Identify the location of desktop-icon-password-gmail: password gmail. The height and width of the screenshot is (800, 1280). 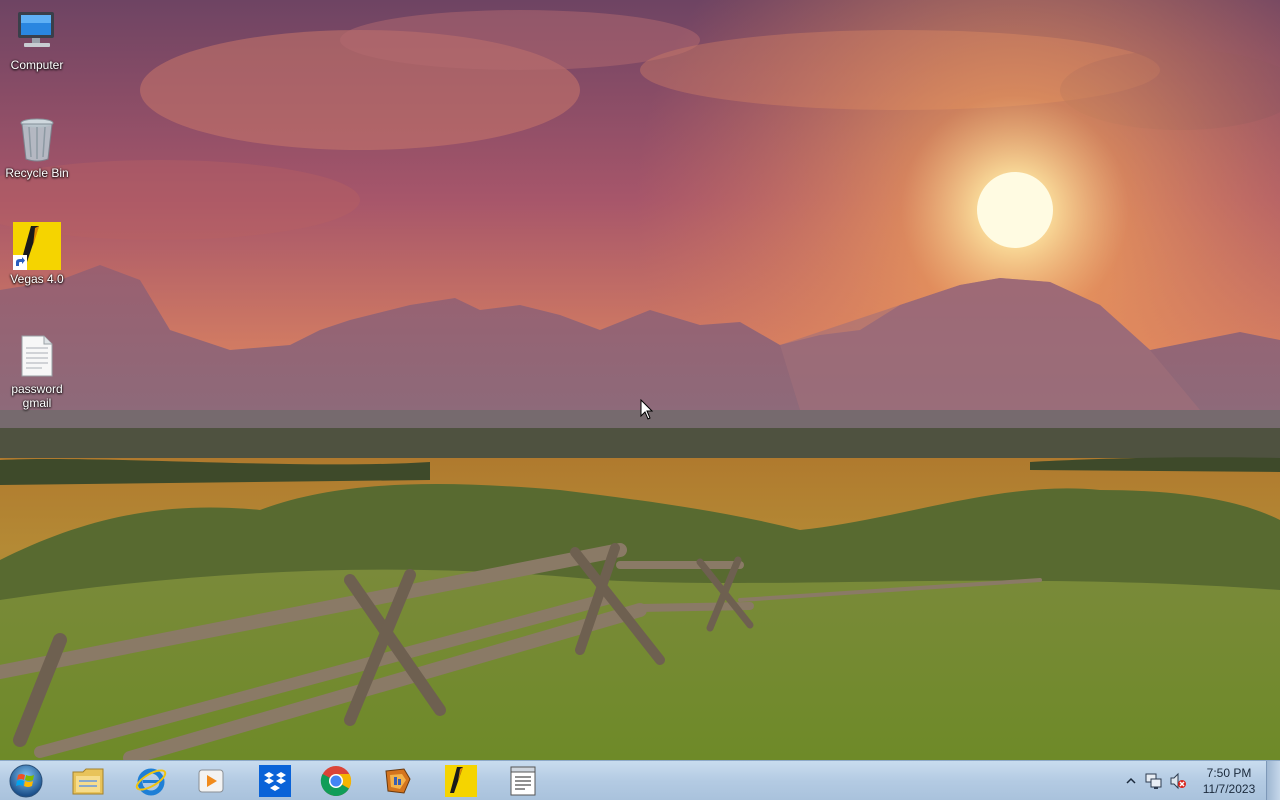
(37, 371).